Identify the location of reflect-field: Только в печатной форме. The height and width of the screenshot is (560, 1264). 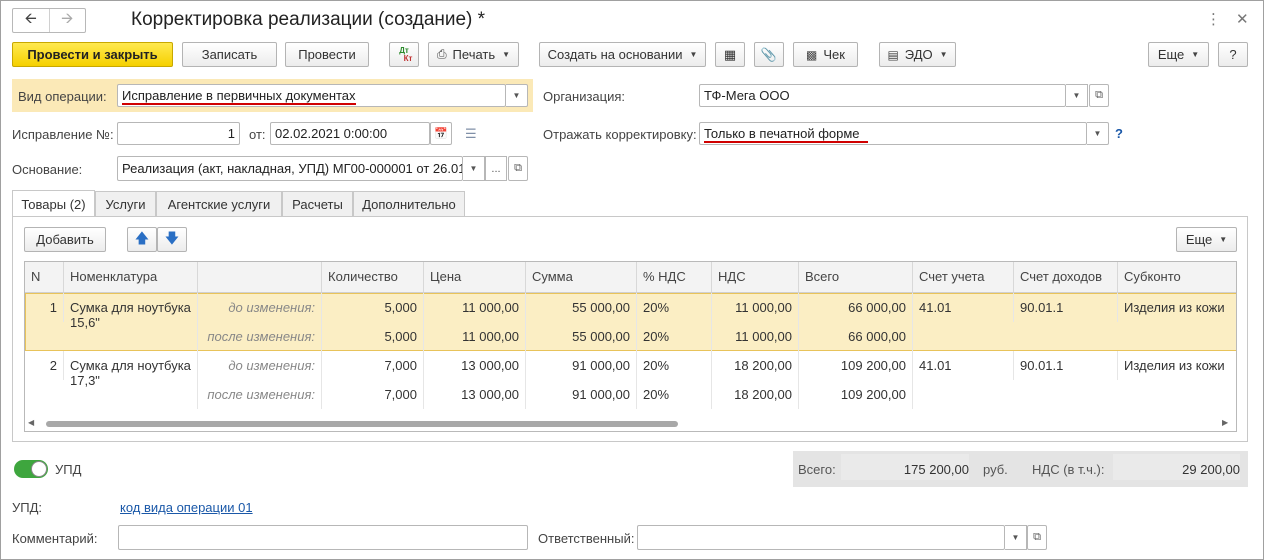
(893, 133).